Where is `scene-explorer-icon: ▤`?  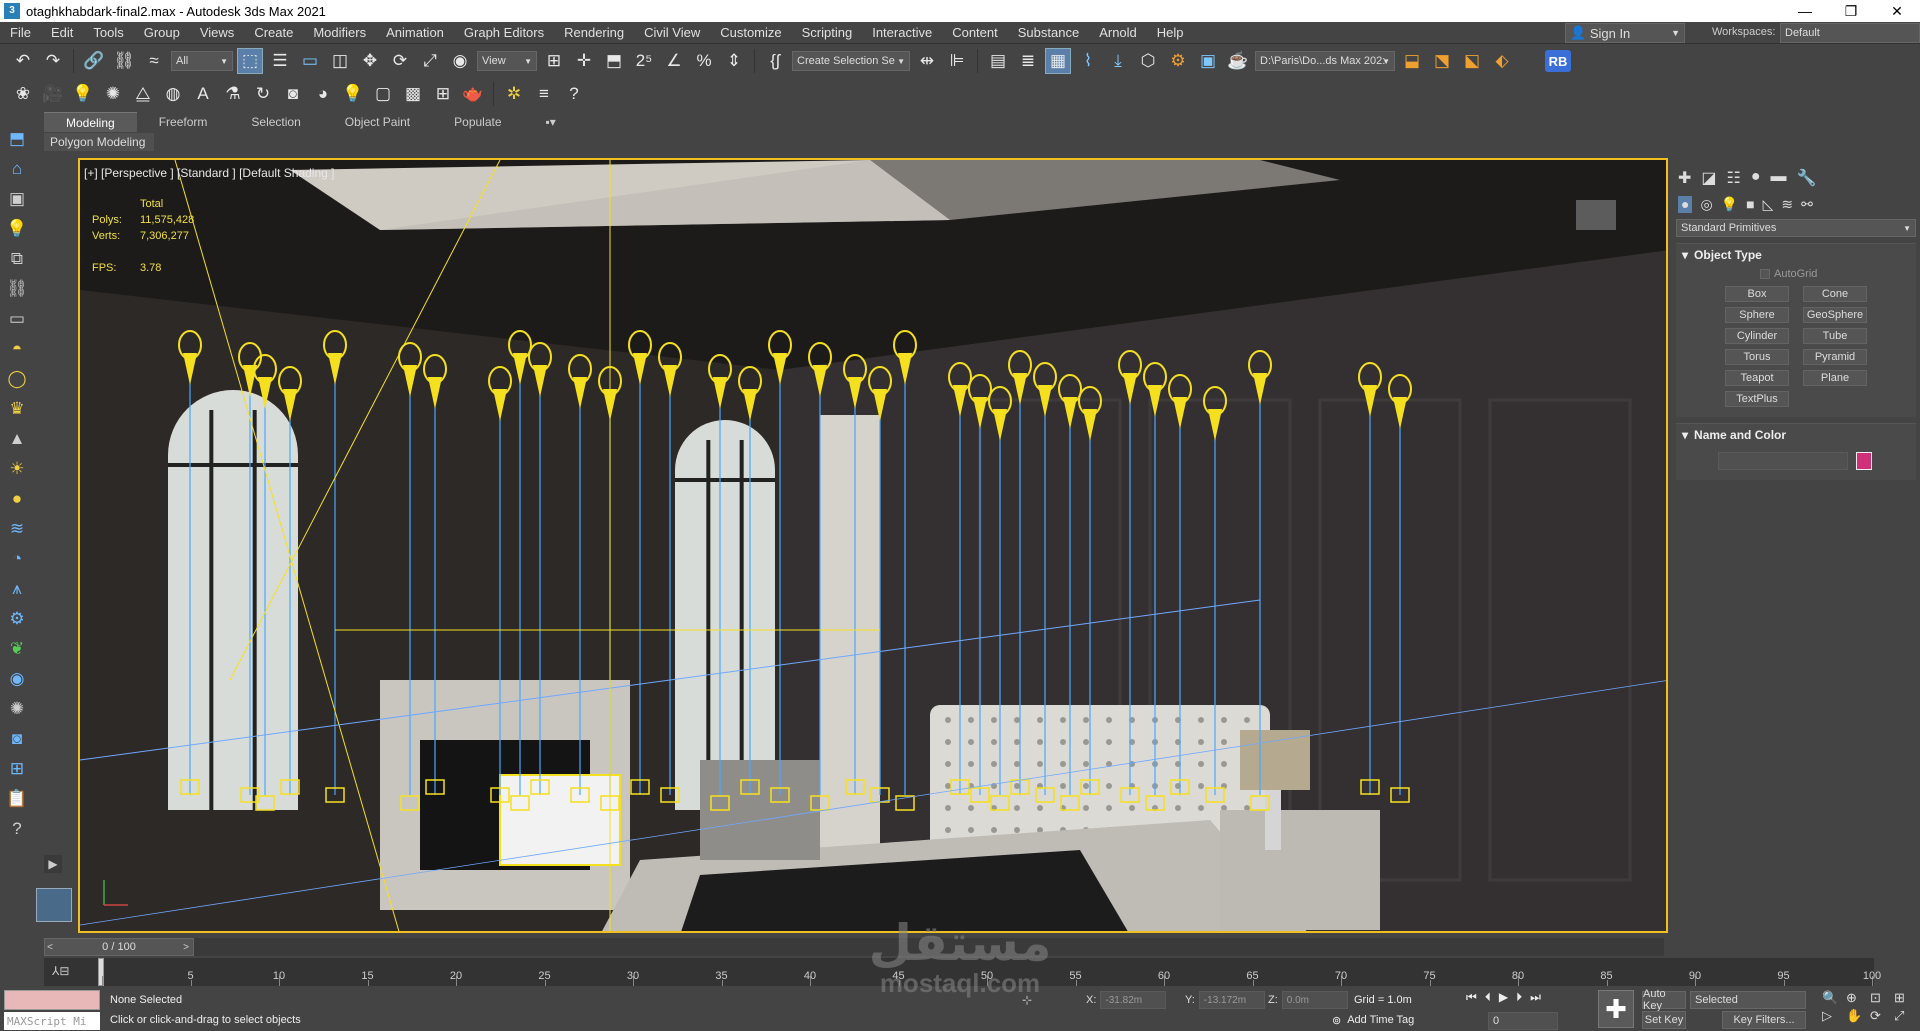 scene-explorer-icon: ▤ is located at coordinates (998, 61).